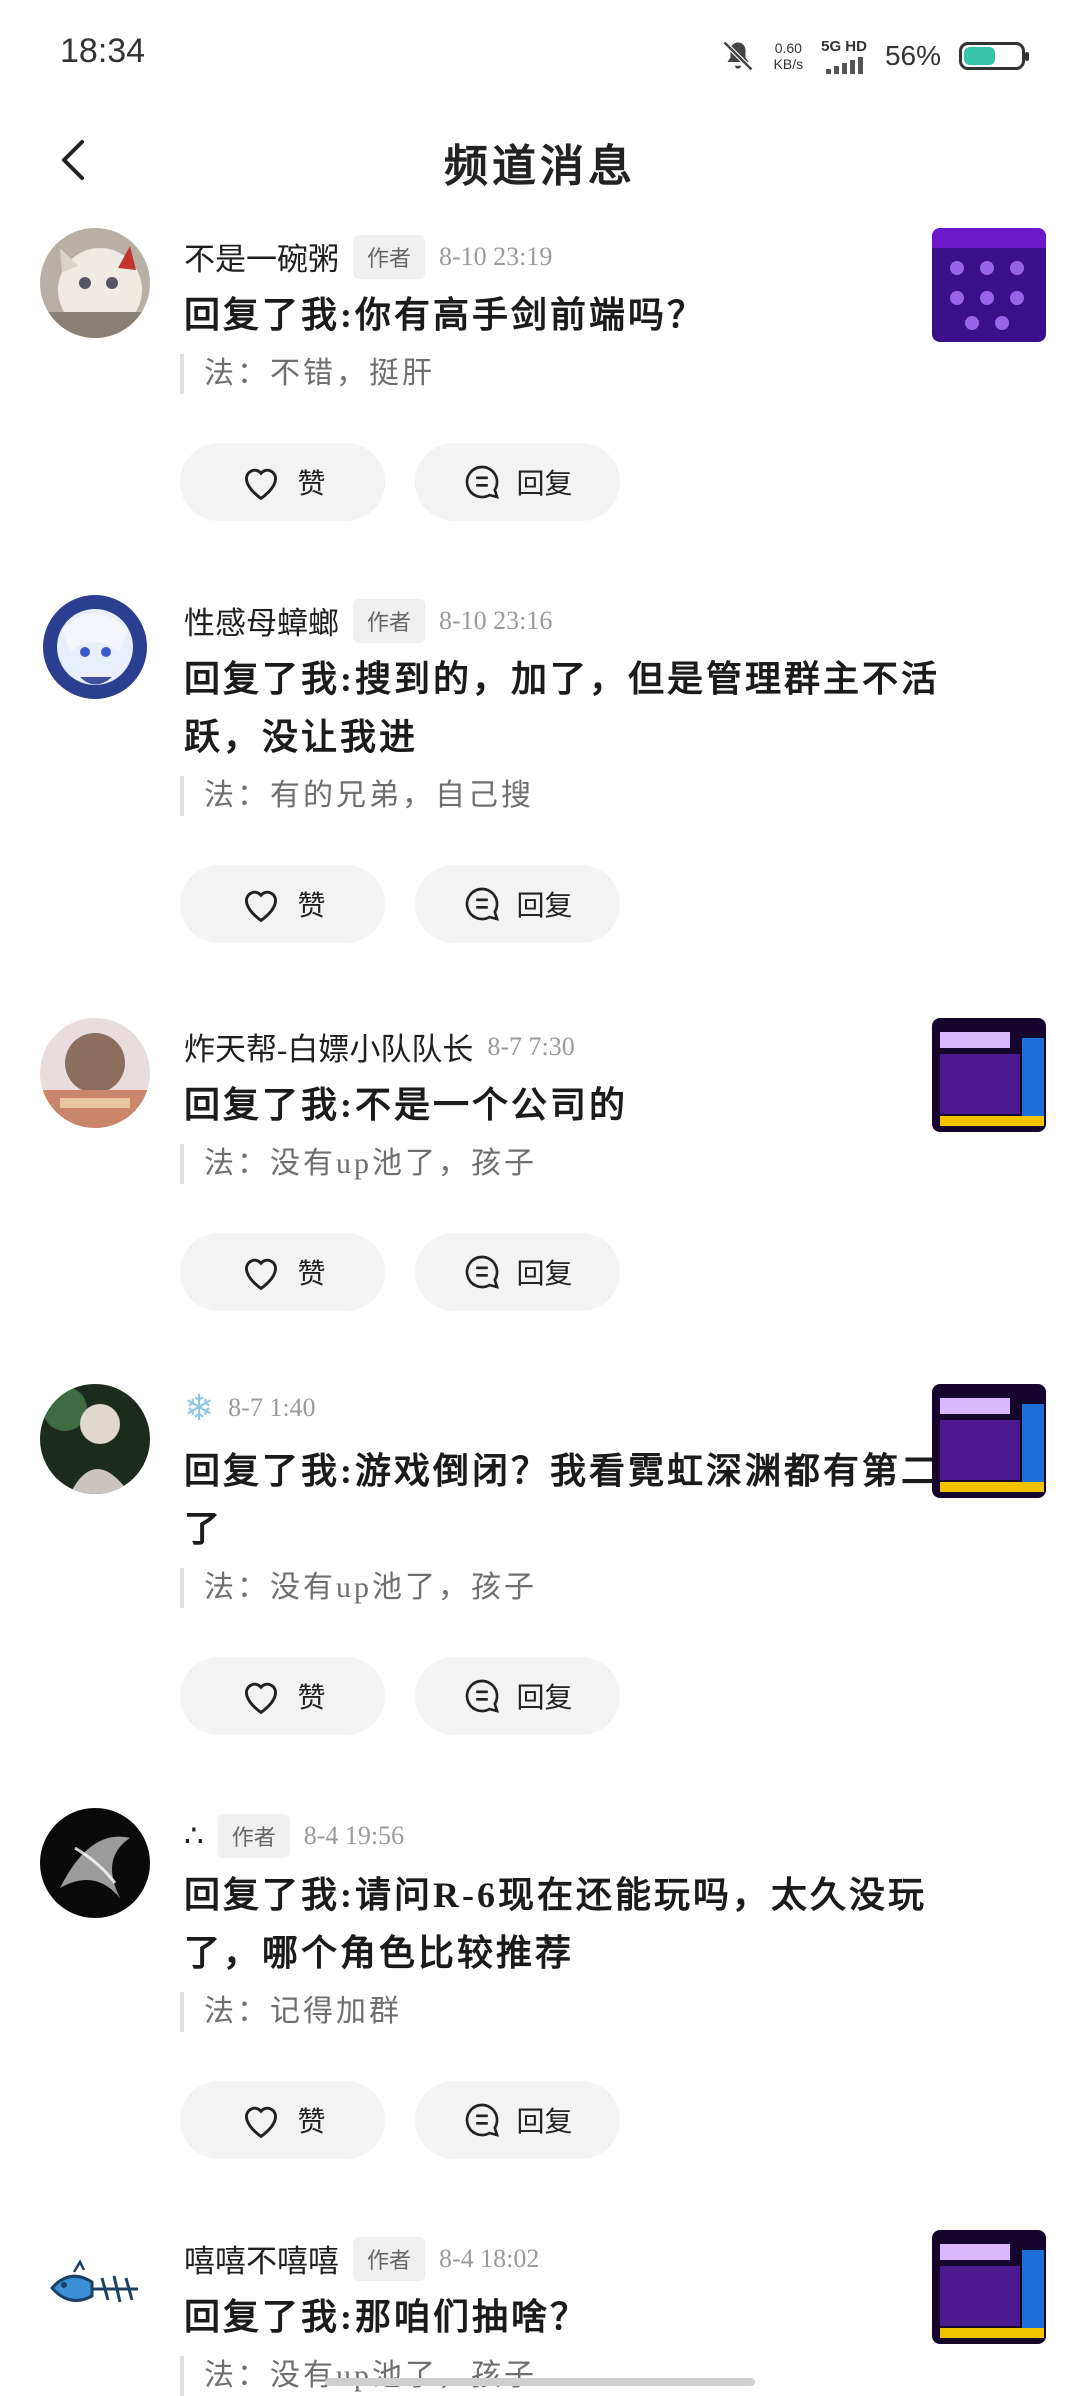 The image size is (1080, 2396). What do you see at coordinates (445, 315) in the screenshot?
I see `reply-text: 回复了我:你有高手剑前端吗？` at bounding box center [445, 315].